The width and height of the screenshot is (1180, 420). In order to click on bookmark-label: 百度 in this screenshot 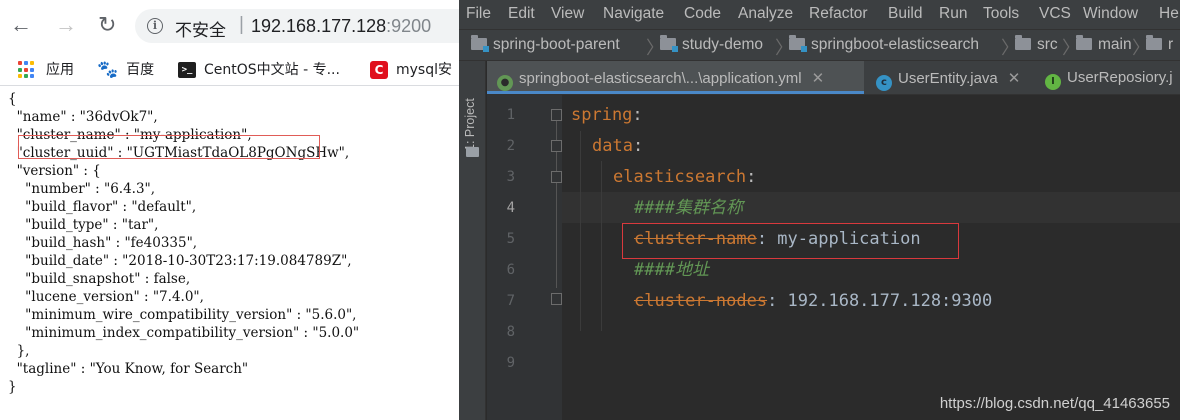, I will do `click(140, 70)`.